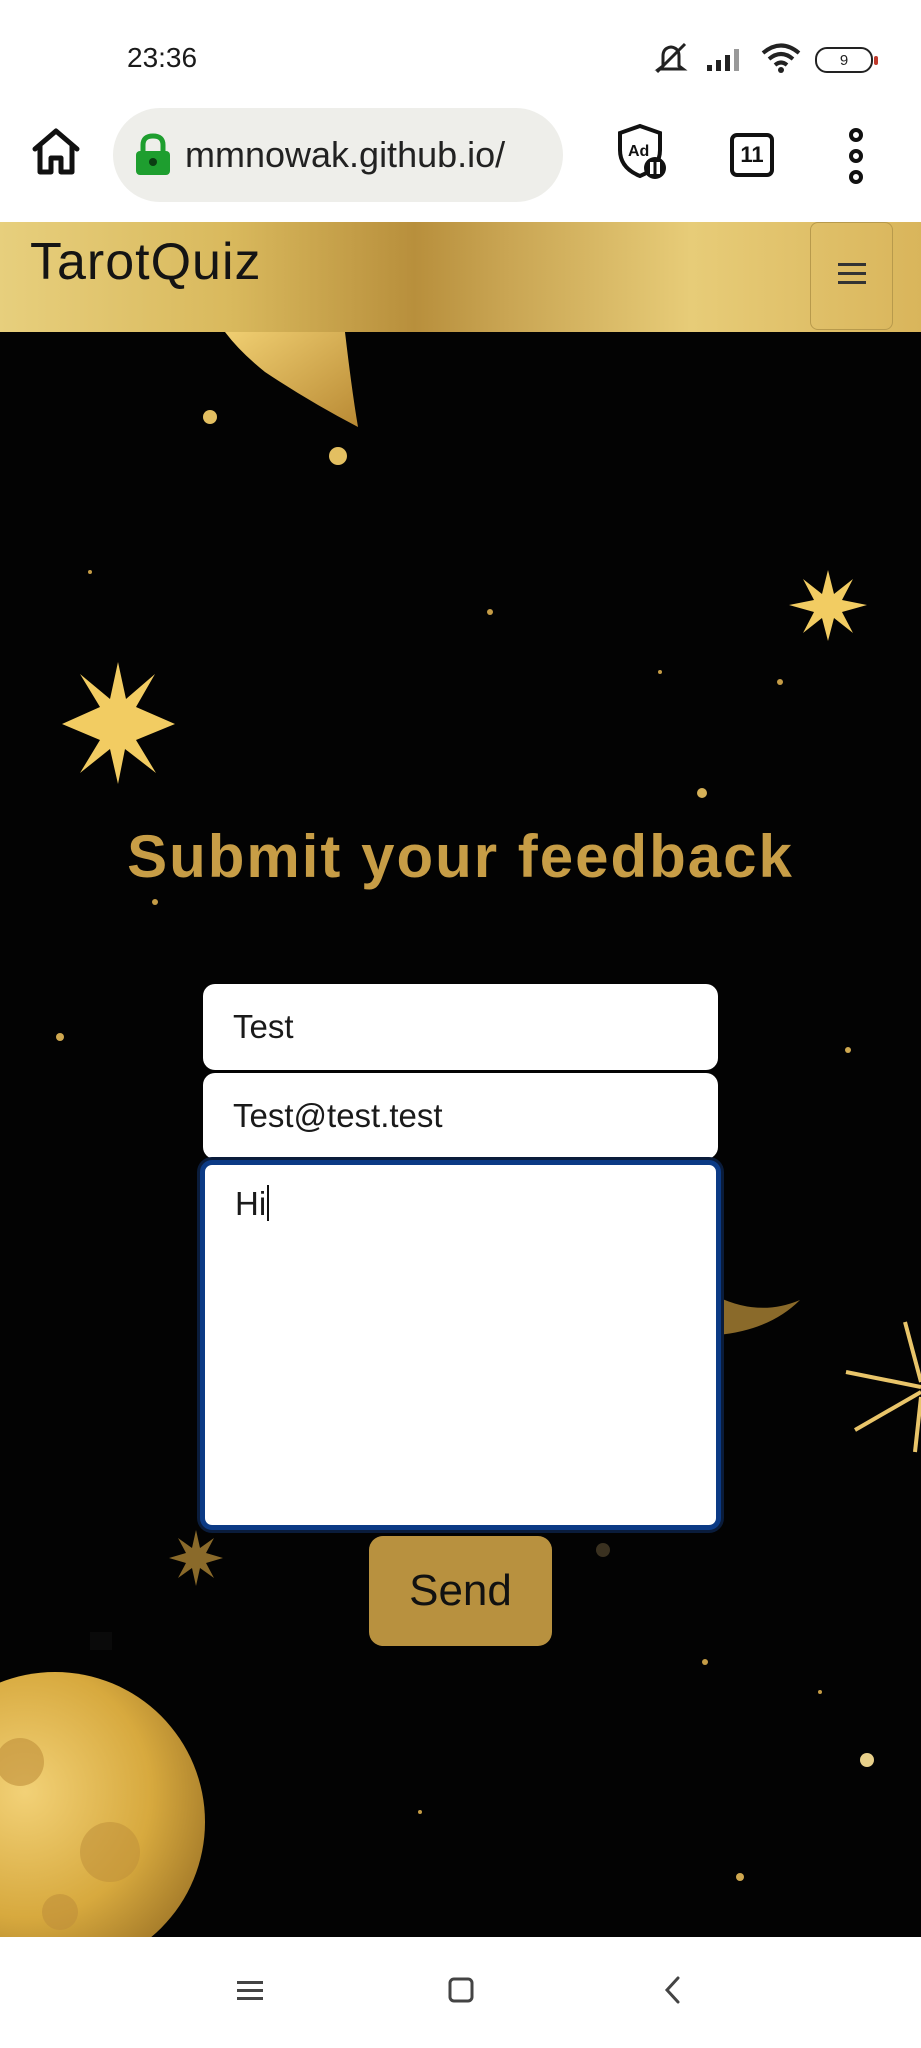 This screenshot has height=2048, width=921. I want to click on home-button, so click(56, 154).